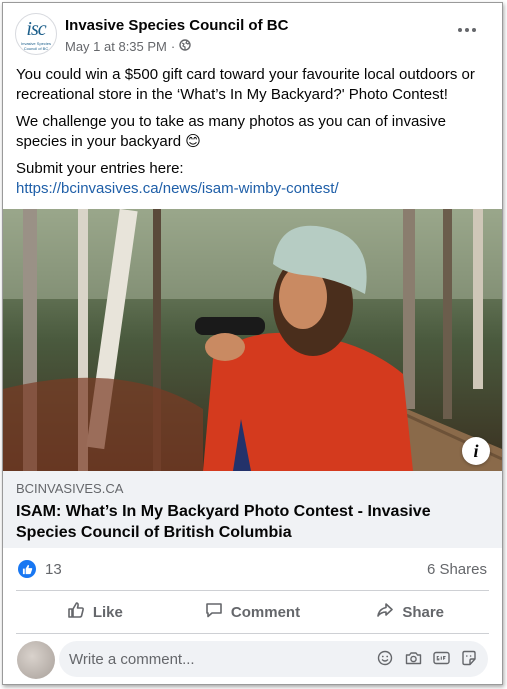  I want to click on logo-mark: isc, so click(36, 29).